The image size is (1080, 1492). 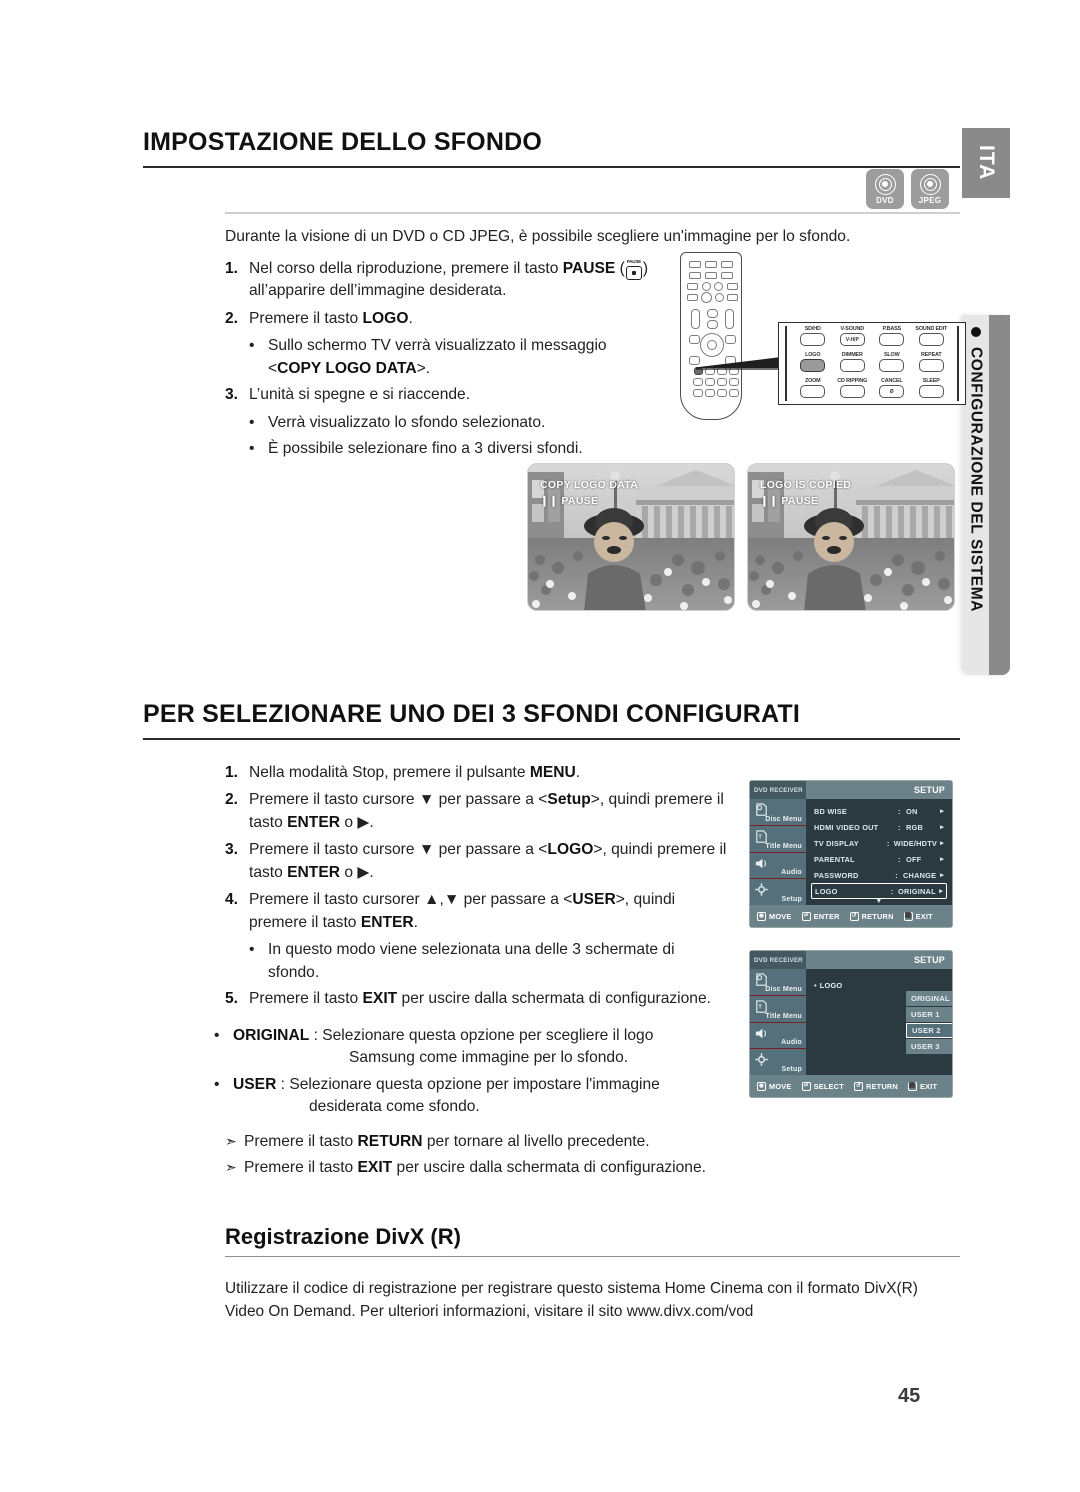 I want to click on callout-key-label: SLOW, so click(x=891, y=355).